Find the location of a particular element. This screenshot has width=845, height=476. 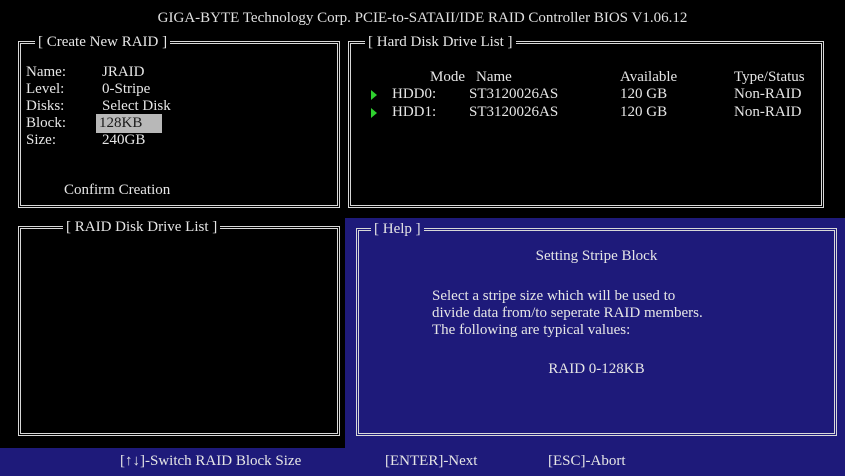

help-title: [ Help ] is located at coordinates (397, 229).